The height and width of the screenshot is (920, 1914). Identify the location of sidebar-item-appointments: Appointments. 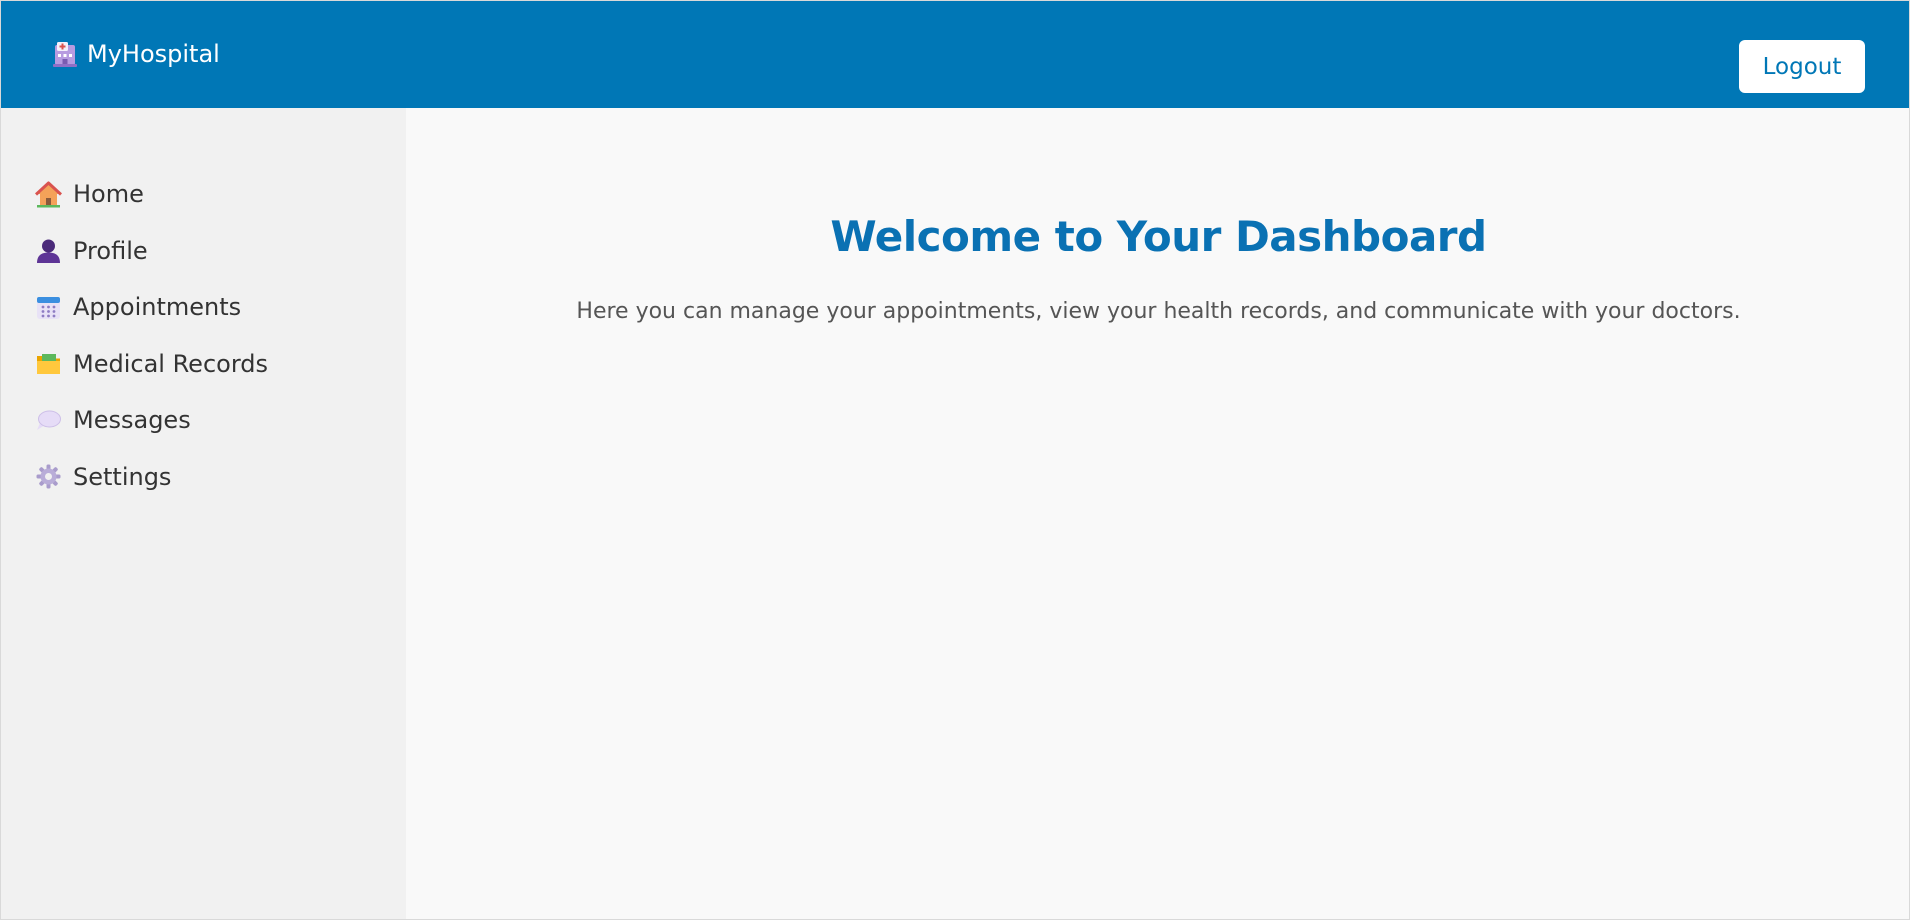
(151, 307).